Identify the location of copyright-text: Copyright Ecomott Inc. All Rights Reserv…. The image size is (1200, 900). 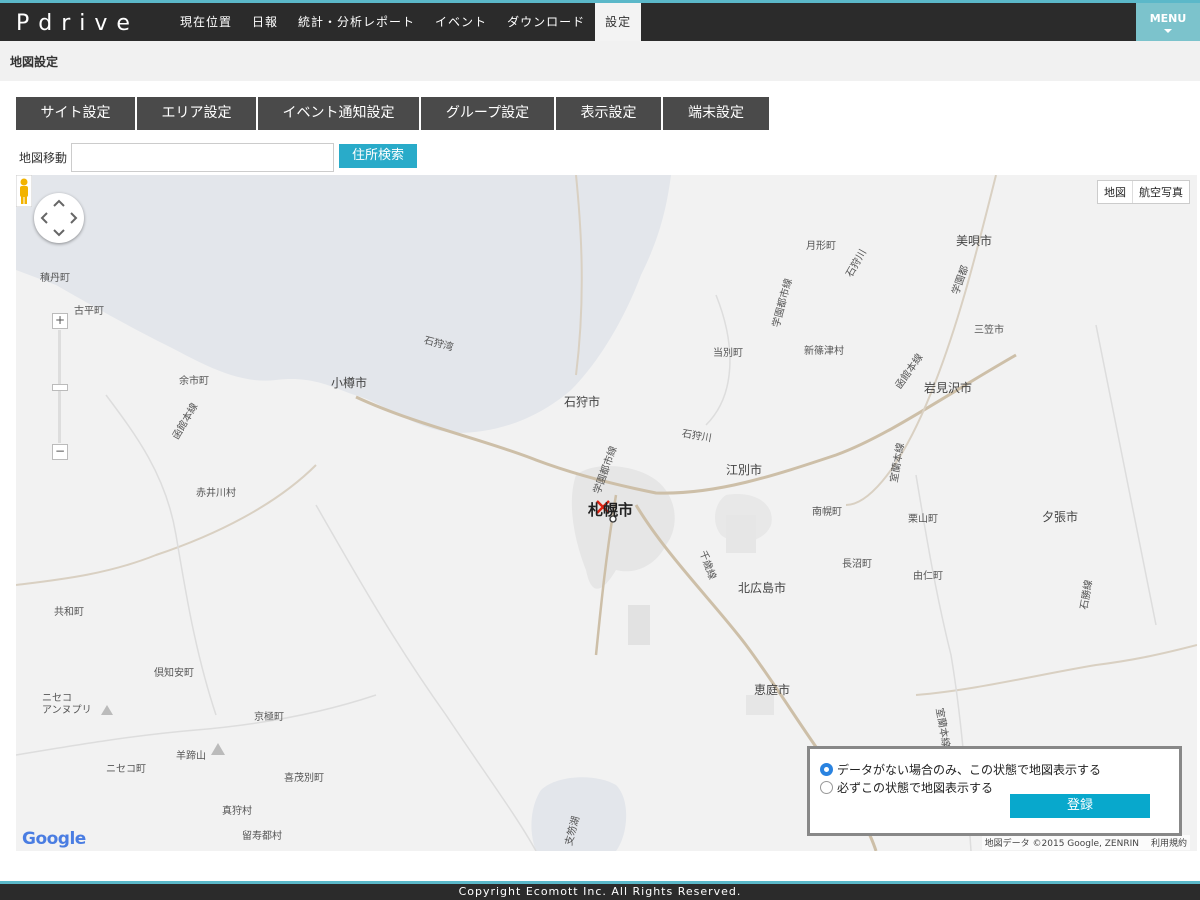
(600, 891).